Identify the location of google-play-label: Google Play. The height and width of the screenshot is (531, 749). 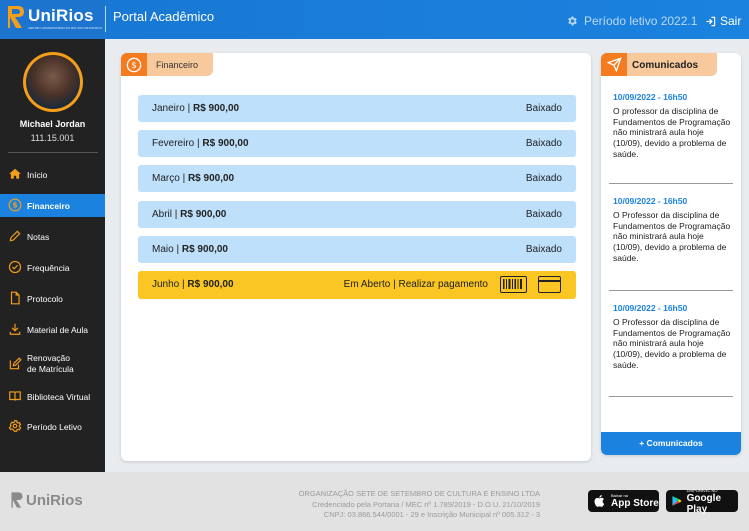
(704, 503).